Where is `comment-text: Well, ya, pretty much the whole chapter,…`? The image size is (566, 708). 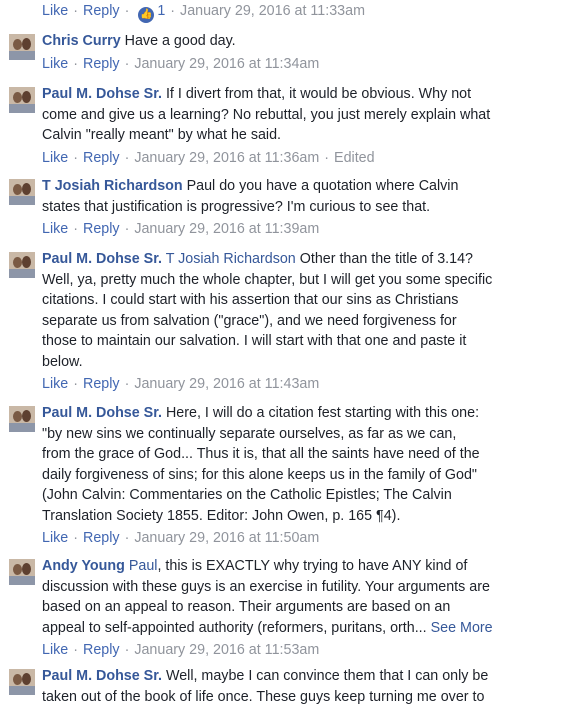
comment-text: Well, ya, pretty much the whole chapter,… is located at coordinates (267, 279).